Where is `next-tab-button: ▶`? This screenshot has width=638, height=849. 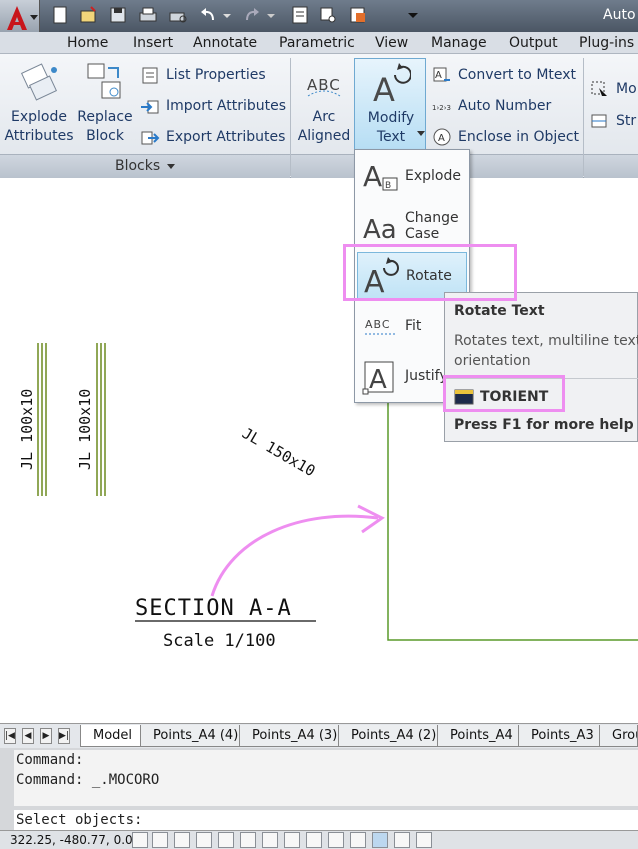
next-tab-button: ▶ is located at coordinates (46, 736).